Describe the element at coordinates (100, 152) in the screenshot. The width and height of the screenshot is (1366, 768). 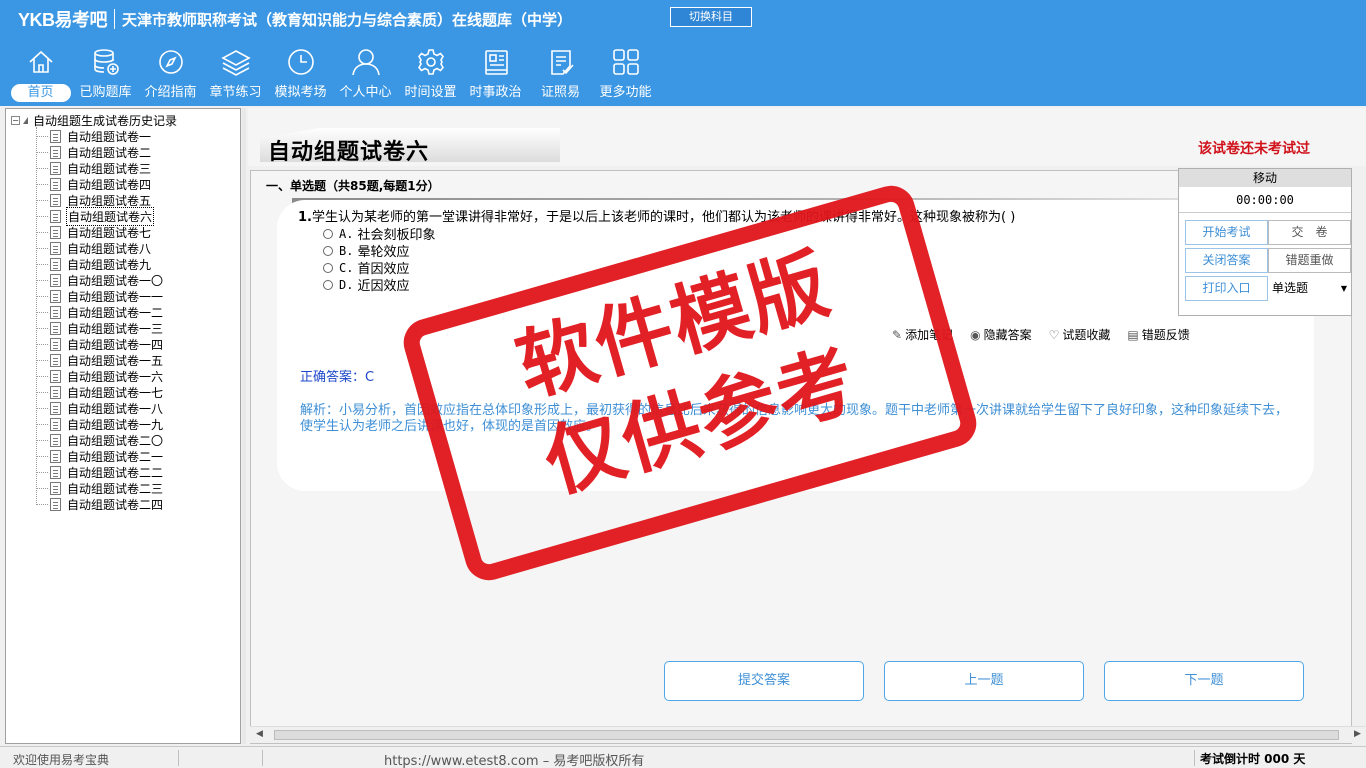
I see `tree-item: 自动组题试卷二` at that location.